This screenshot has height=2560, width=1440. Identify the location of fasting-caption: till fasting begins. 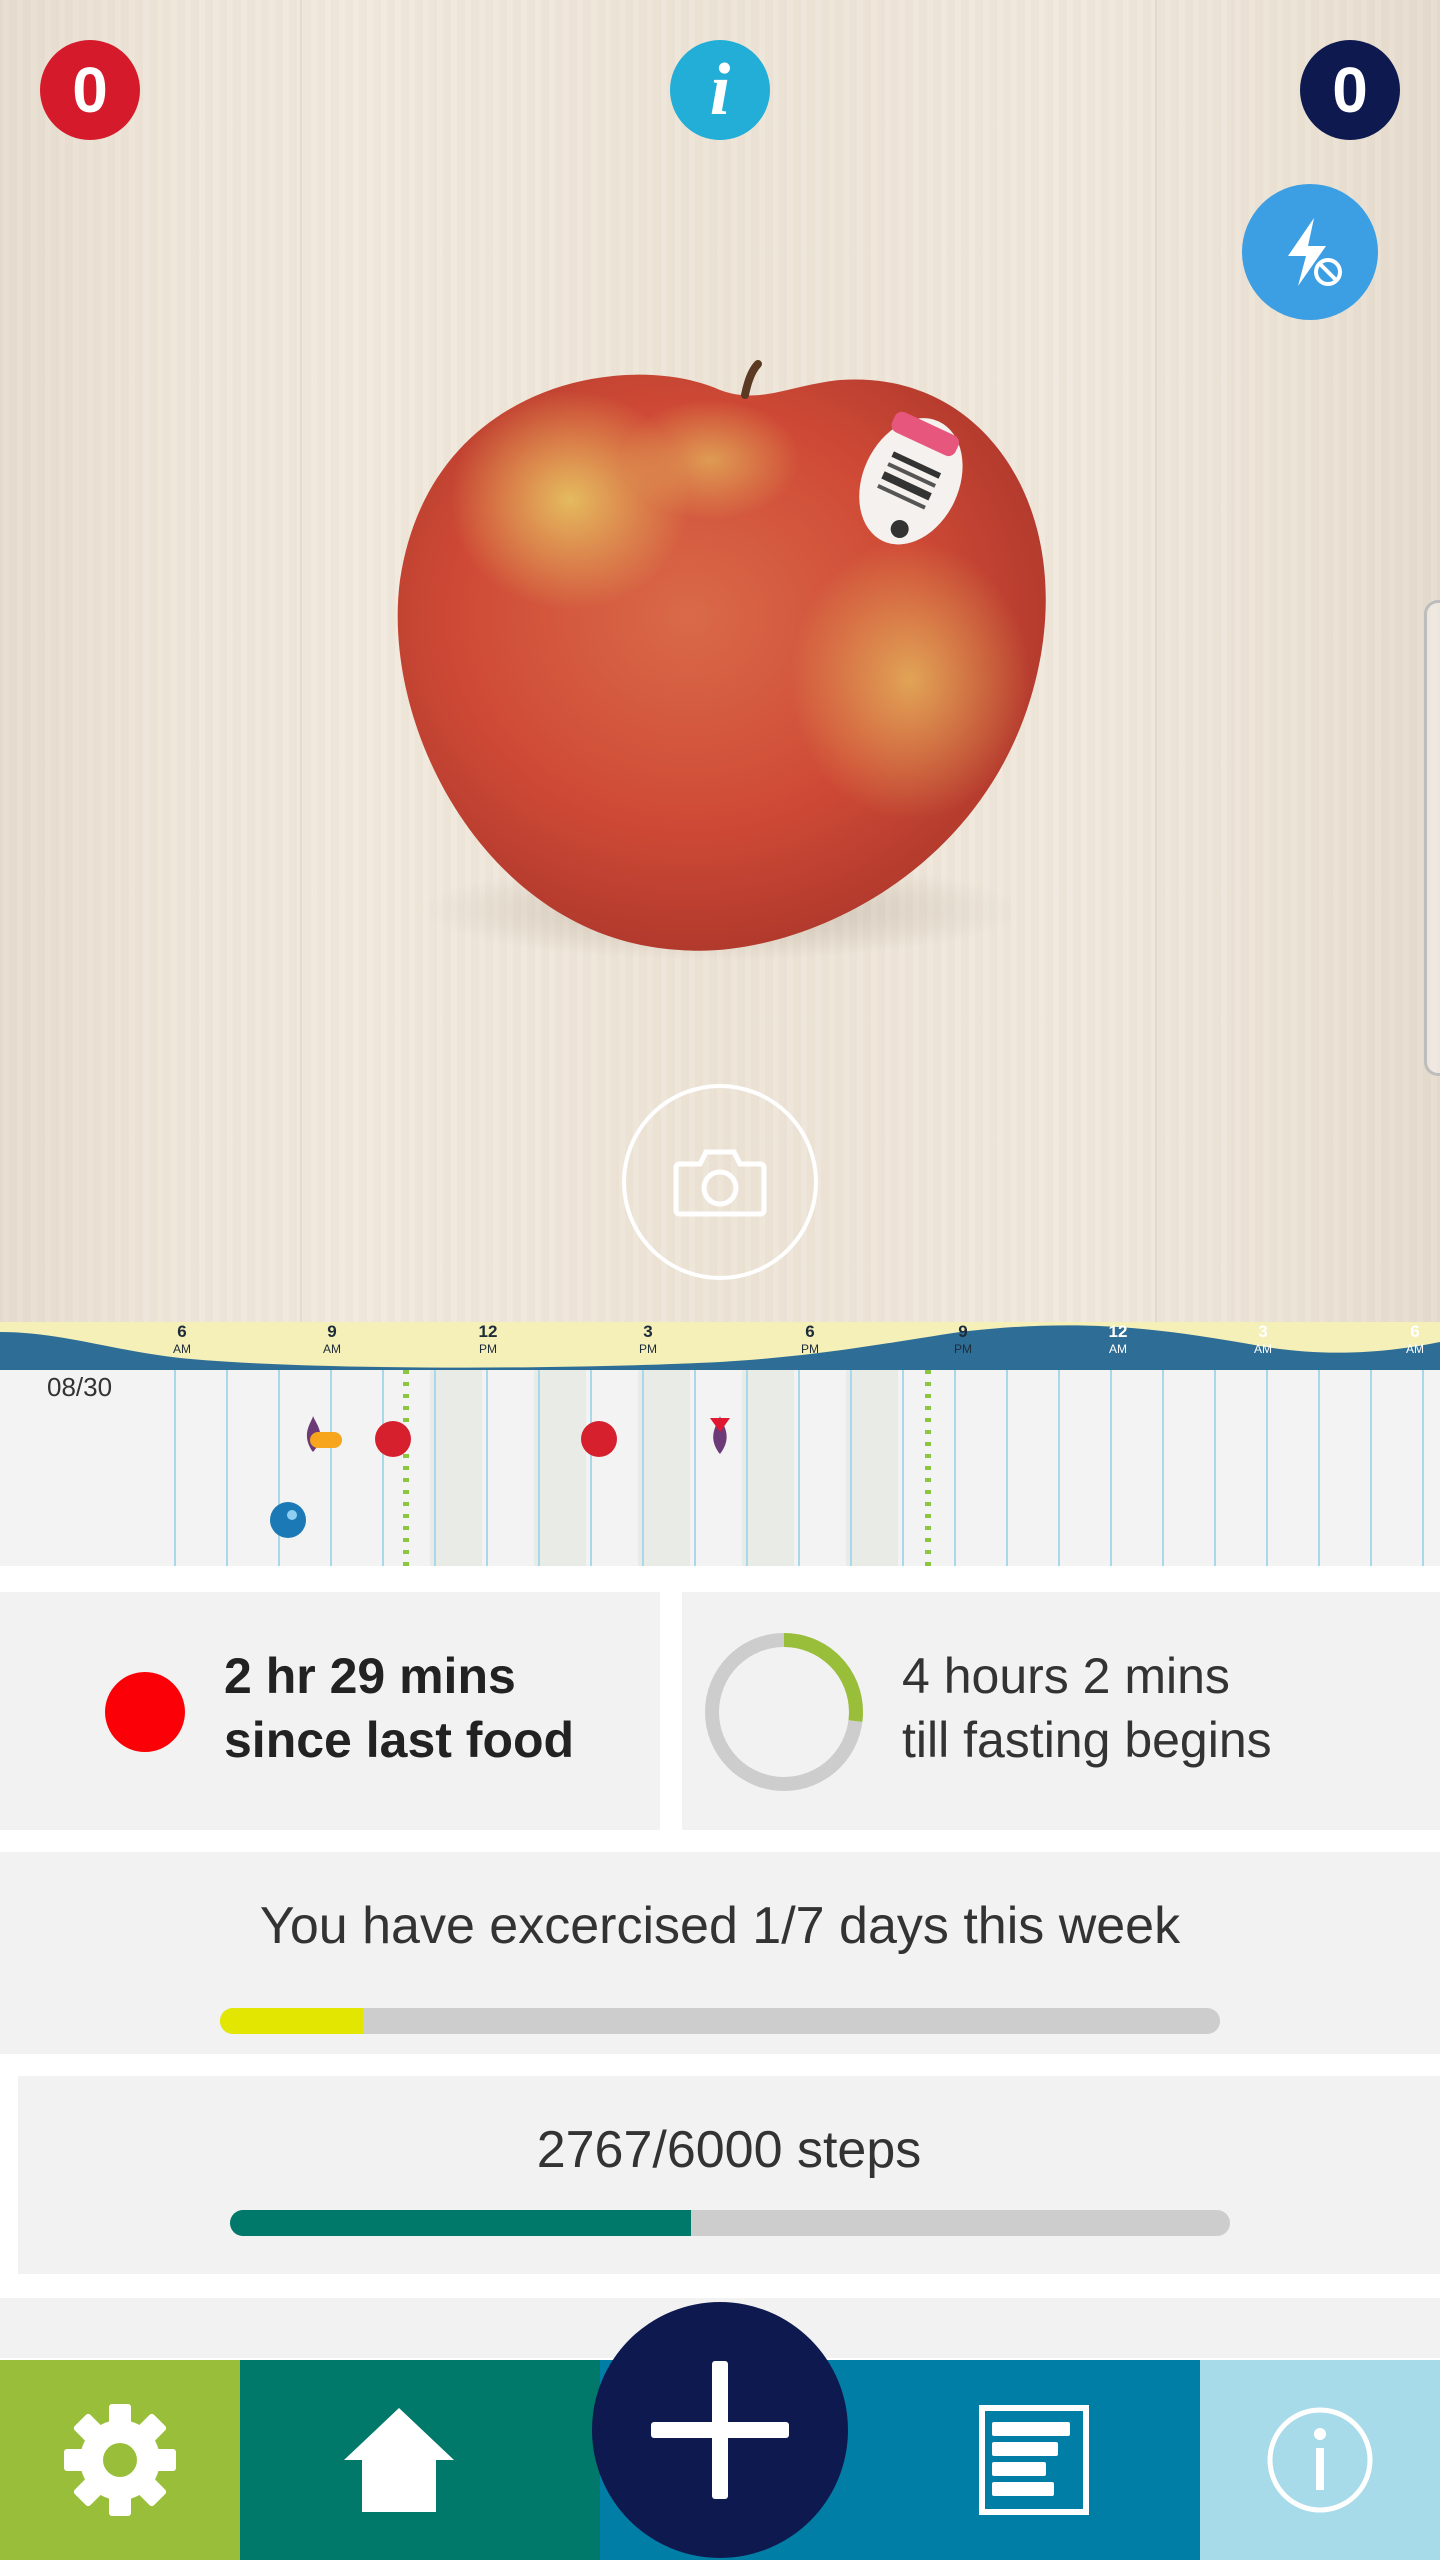
(1087, 1740).